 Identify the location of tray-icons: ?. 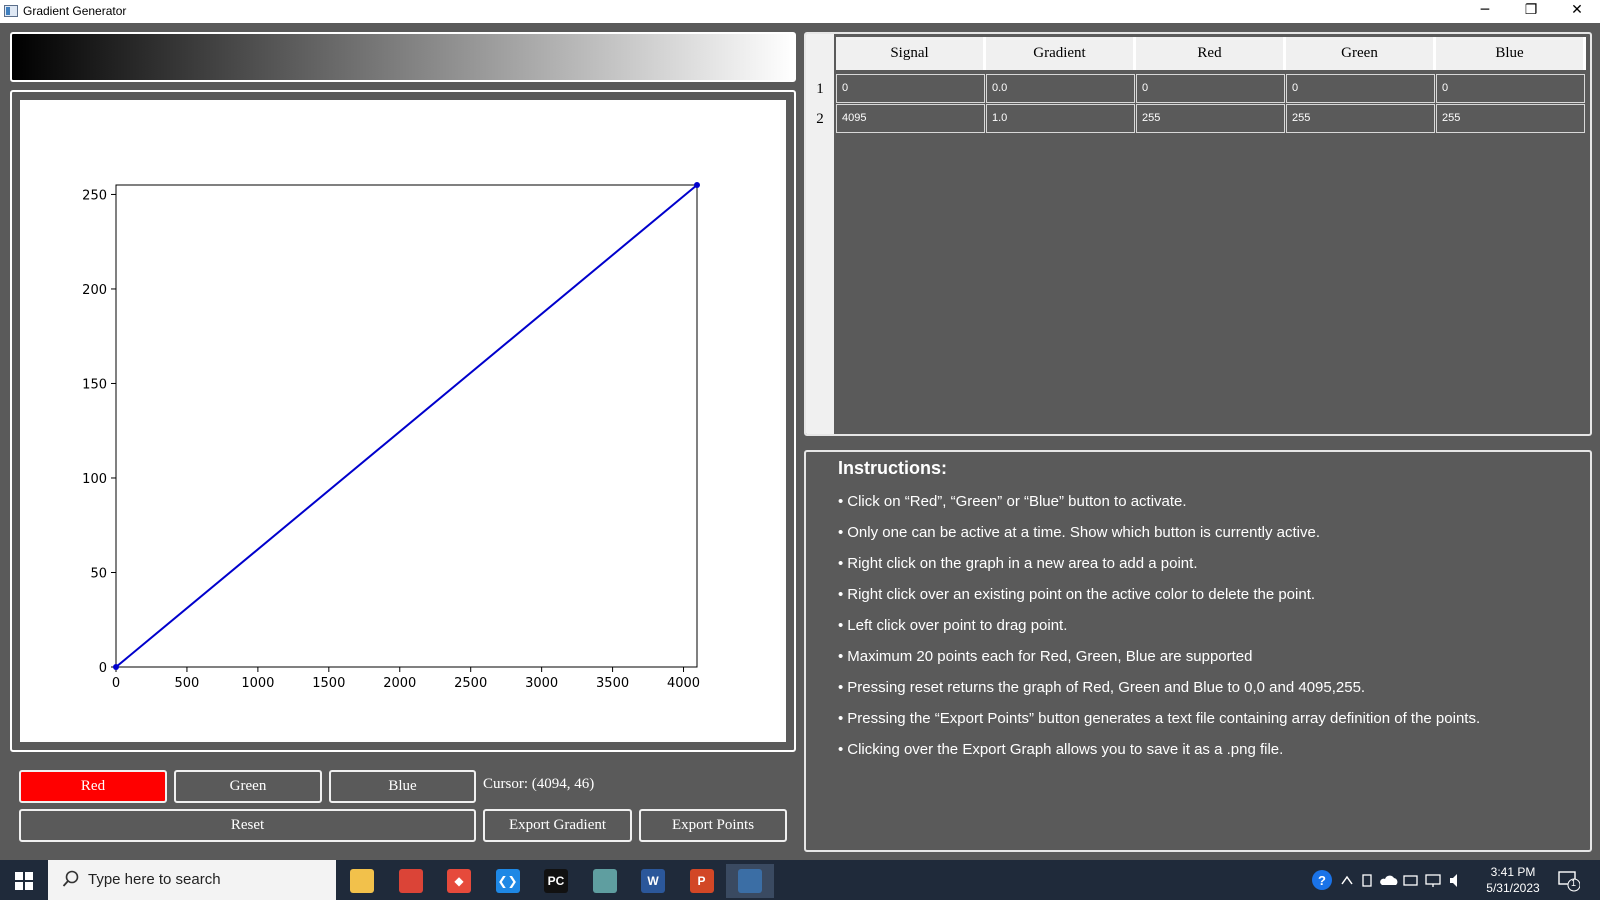
(1390, 880).